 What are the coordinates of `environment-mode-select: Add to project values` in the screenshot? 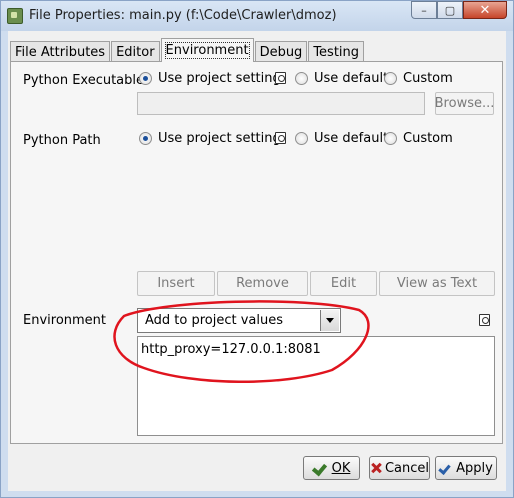 It's located at (239, 320).